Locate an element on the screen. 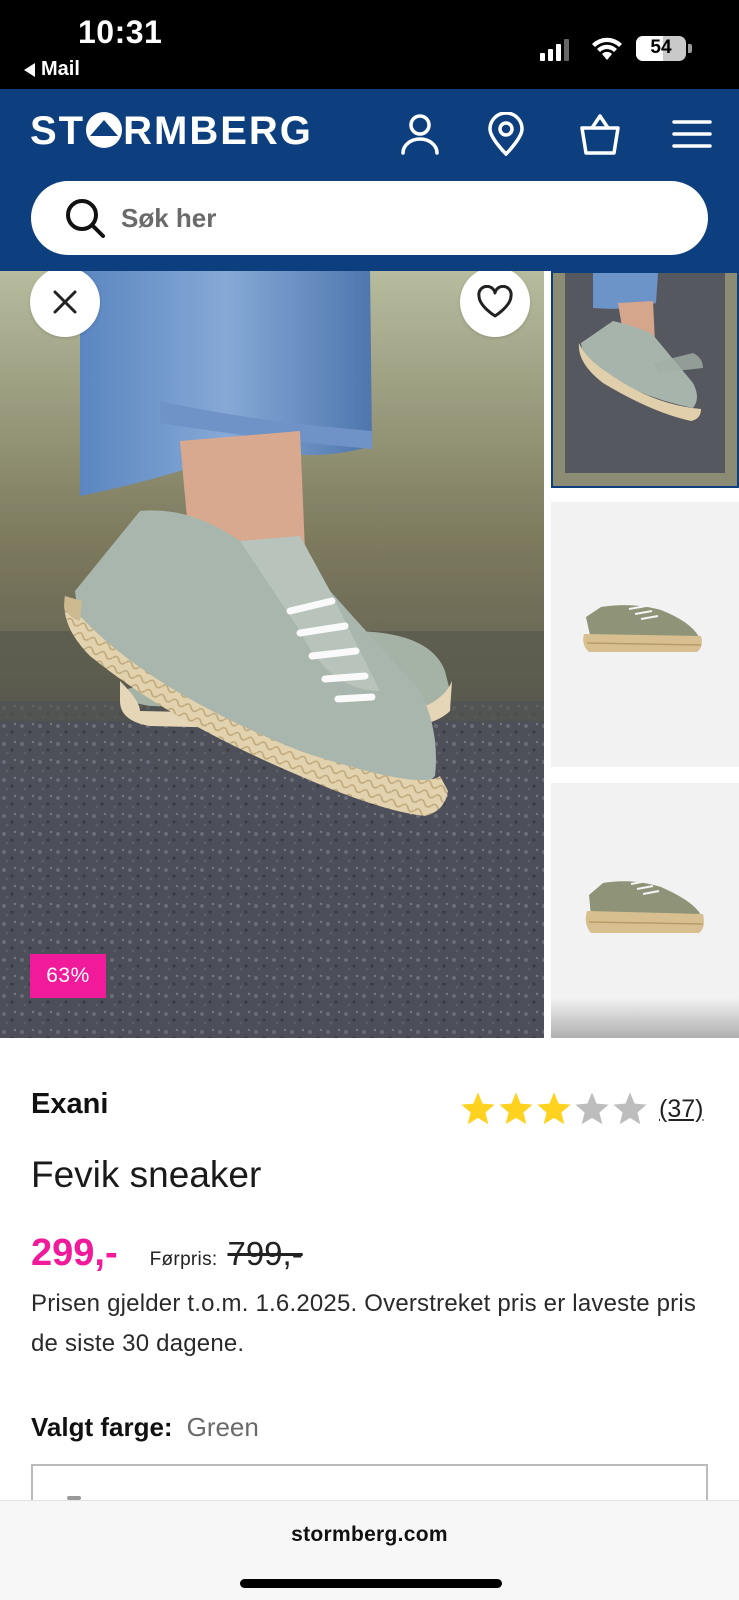 The image size is (739, 1600). back-arrow-icon is located at coordinates (29, 69).